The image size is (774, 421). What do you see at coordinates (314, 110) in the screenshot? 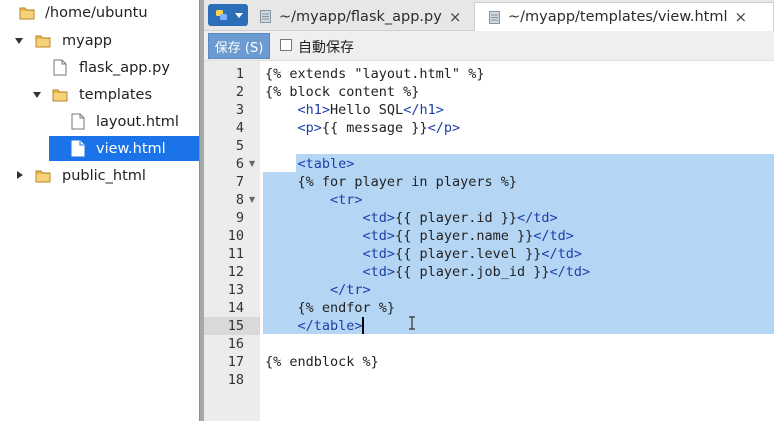
I see `code-token: <h1>` at bounding box center [314, 110].